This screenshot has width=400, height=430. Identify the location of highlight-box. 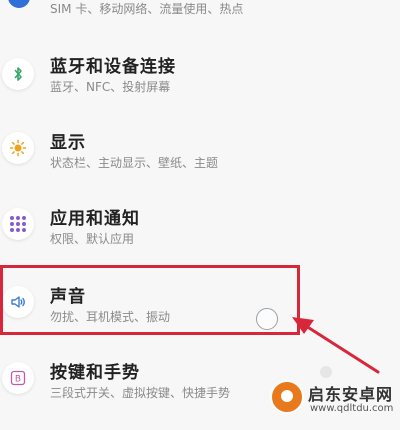
(150, 300).